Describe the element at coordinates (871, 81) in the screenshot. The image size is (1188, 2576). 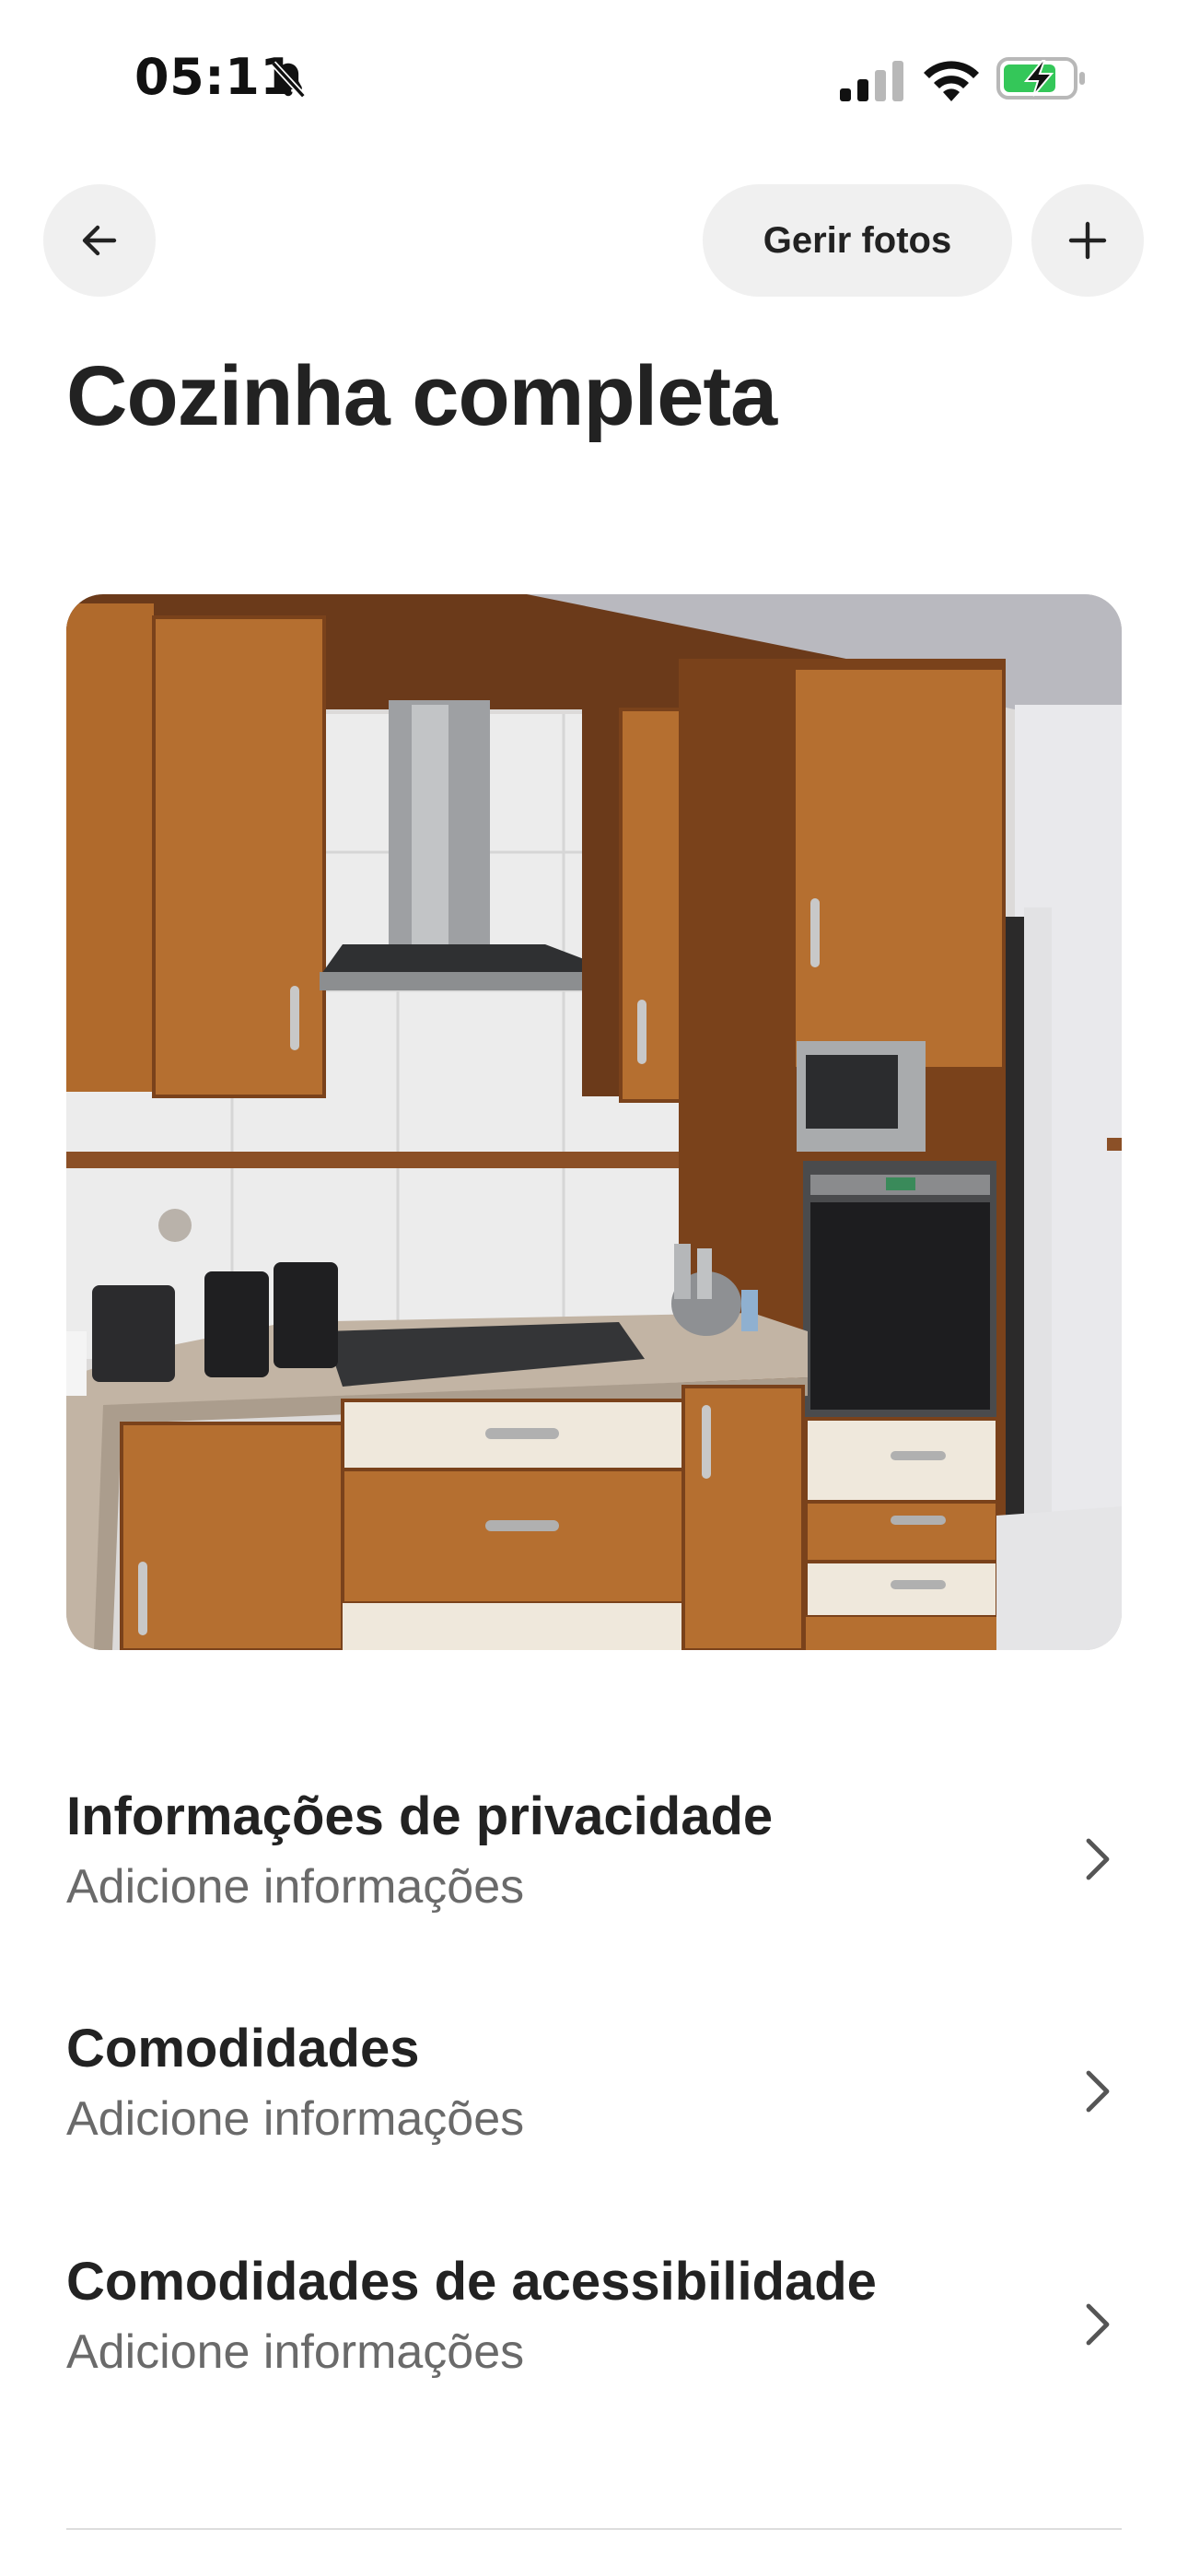
I see `cellular-signal-icon` at that location.